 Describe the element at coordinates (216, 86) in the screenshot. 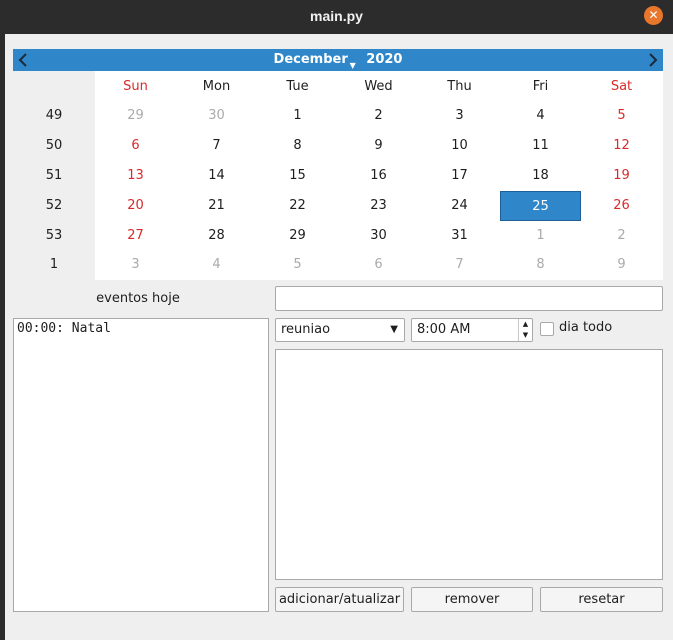

I see `weekday-header: Mon` at that location.